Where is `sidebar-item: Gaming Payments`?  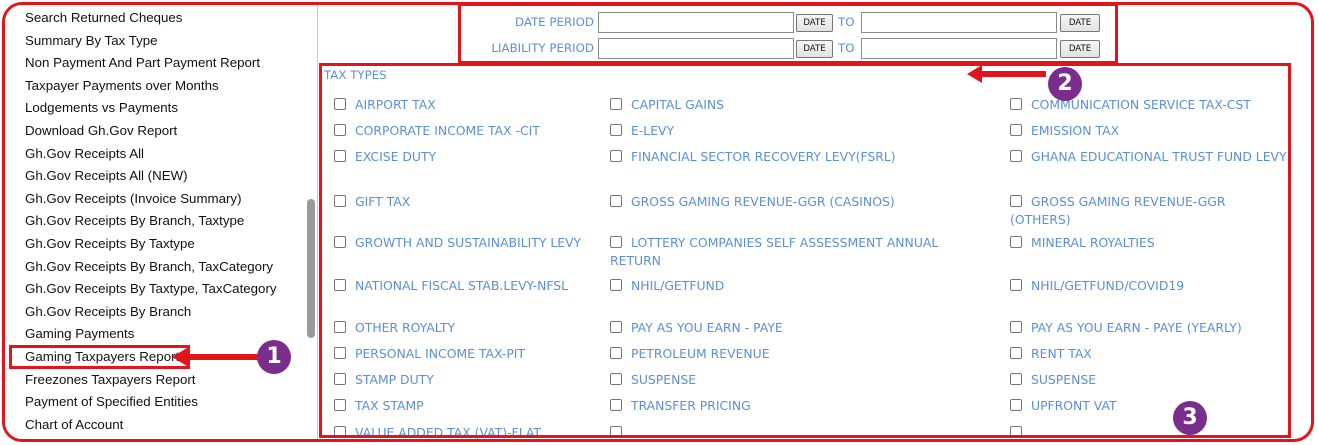
sidebar-item: Gaming Payments is located at coordinates (79, 334).